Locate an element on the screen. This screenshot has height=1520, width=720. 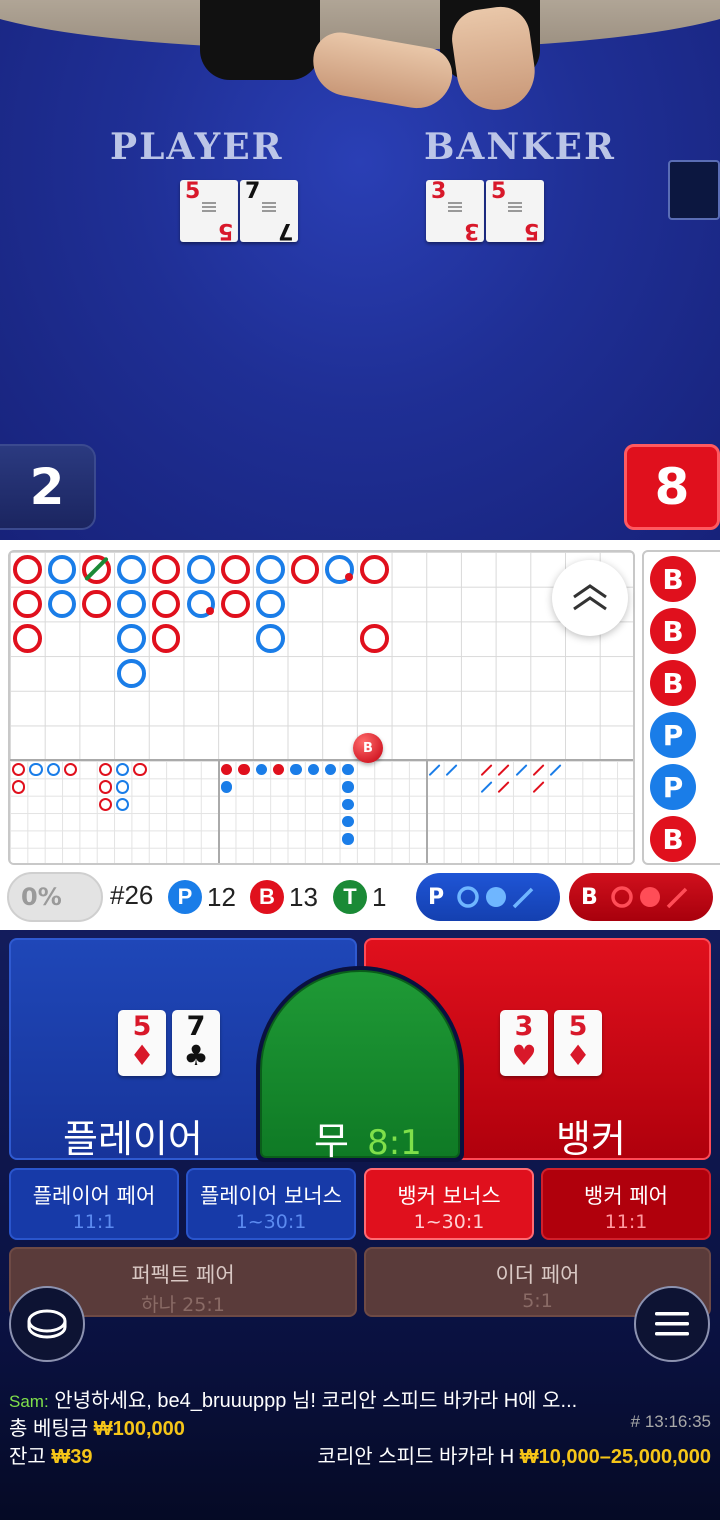
player-score: 2 is located at coordinates (48, 487).